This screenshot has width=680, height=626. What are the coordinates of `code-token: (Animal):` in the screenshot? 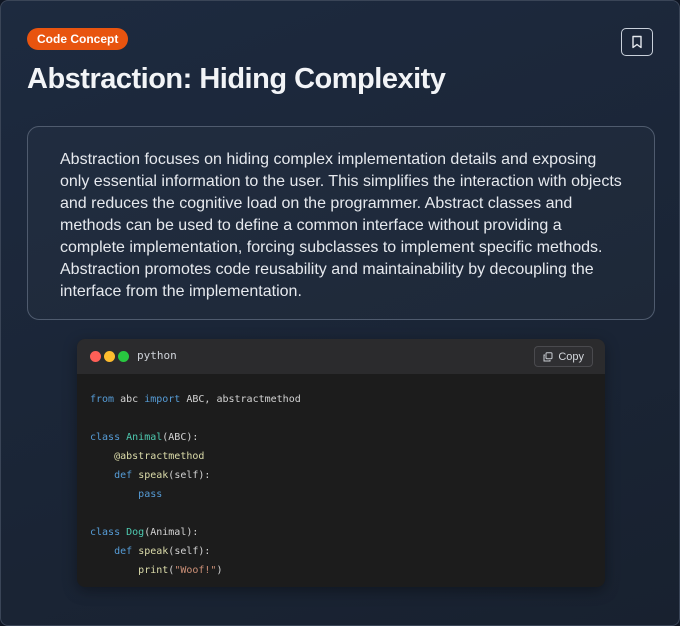 It's located at (171, 532).